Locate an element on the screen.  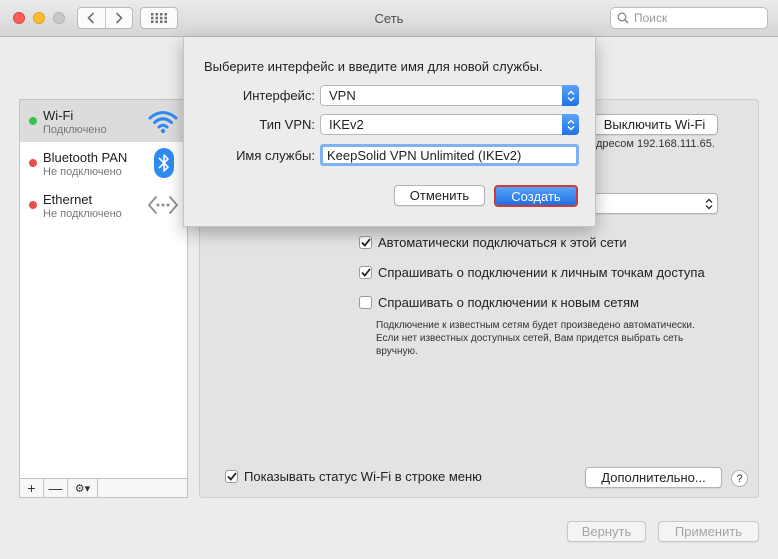
ask-new-networks-checkbox: Спрашивать о подключении к новым сетям is located at coordinates (499, 302).